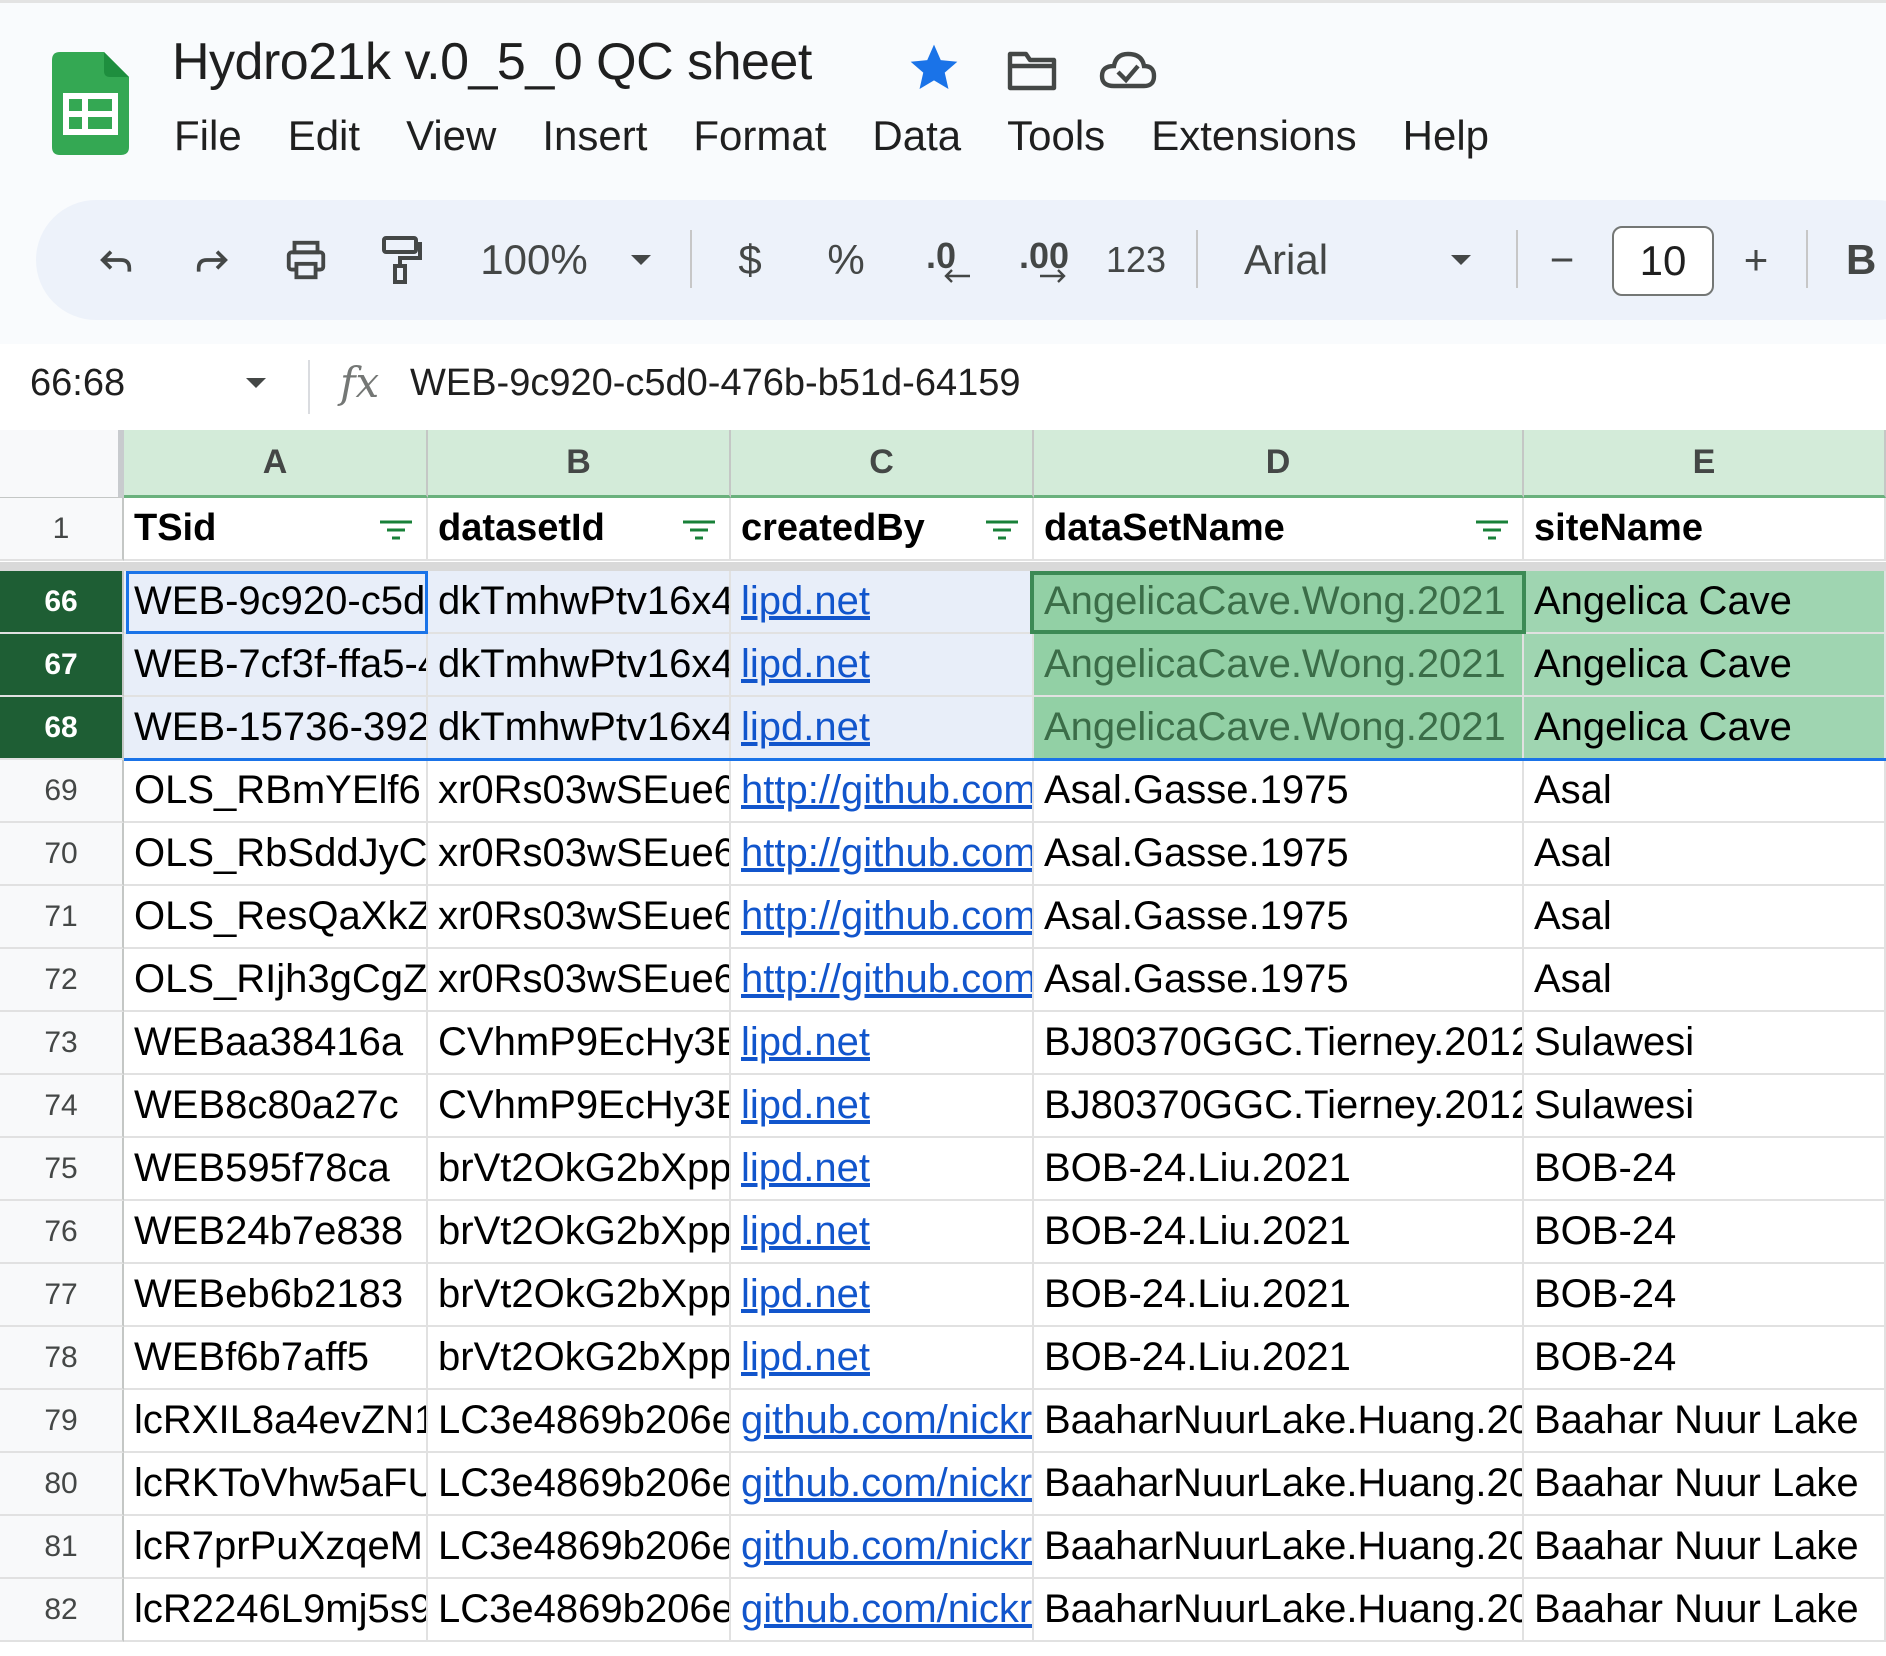 The width and height of the screenshot is (1886, 1656). I want to click on row-header: 78, so click(62, 1358).